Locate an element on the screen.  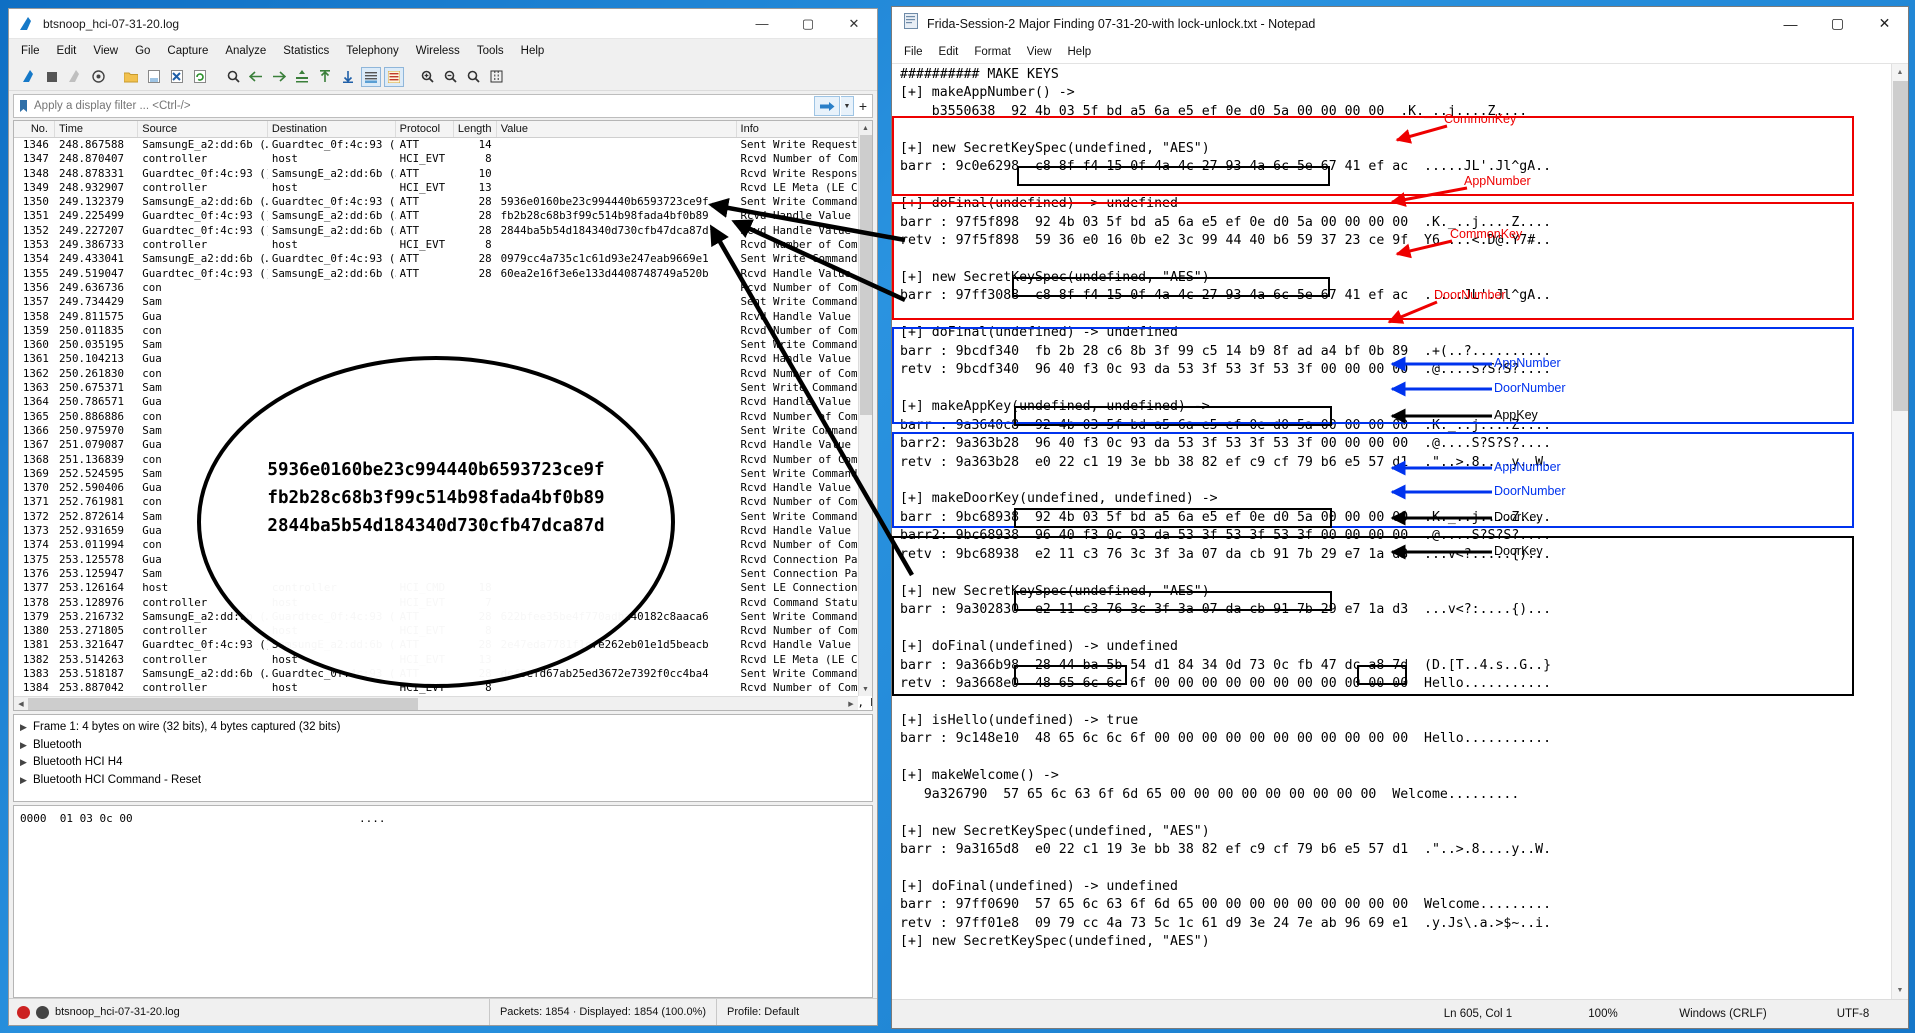
capture-status-icon is located at coordinates (23, 1012).